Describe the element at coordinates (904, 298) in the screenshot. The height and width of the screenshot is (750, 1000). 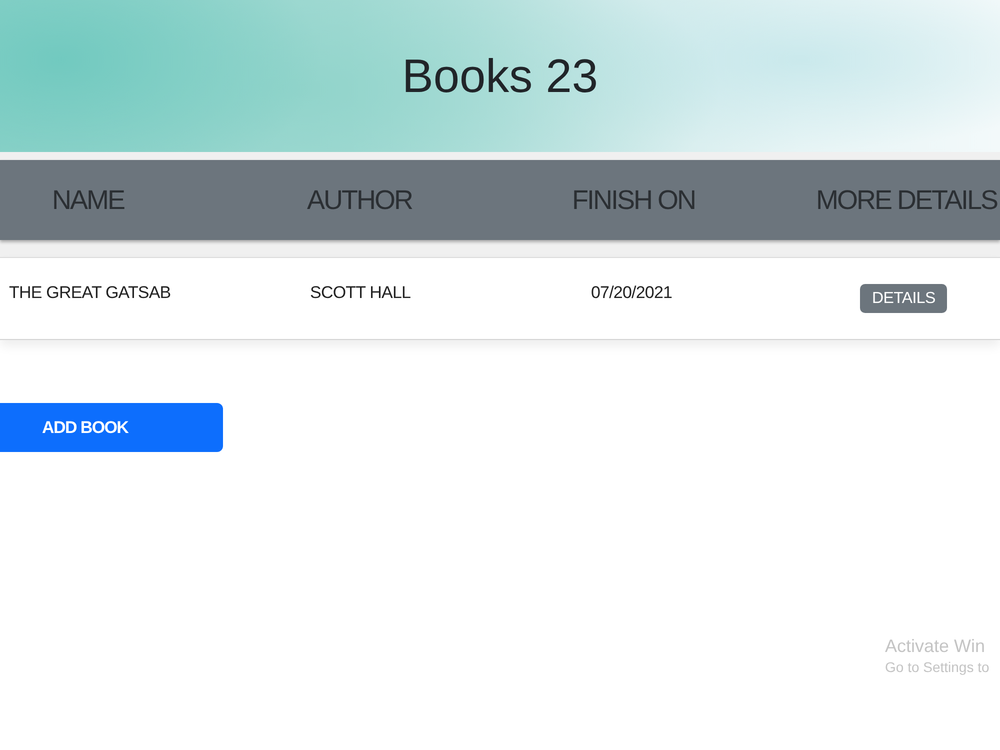
I see `details-button: DETAILS` at that location.